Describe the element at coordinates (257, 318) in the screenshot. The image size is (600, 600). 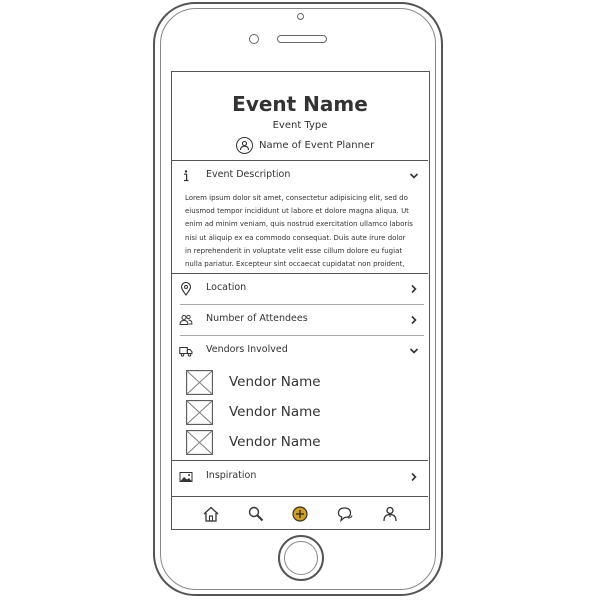
I see `section-label: Number of Attendees` at that location.